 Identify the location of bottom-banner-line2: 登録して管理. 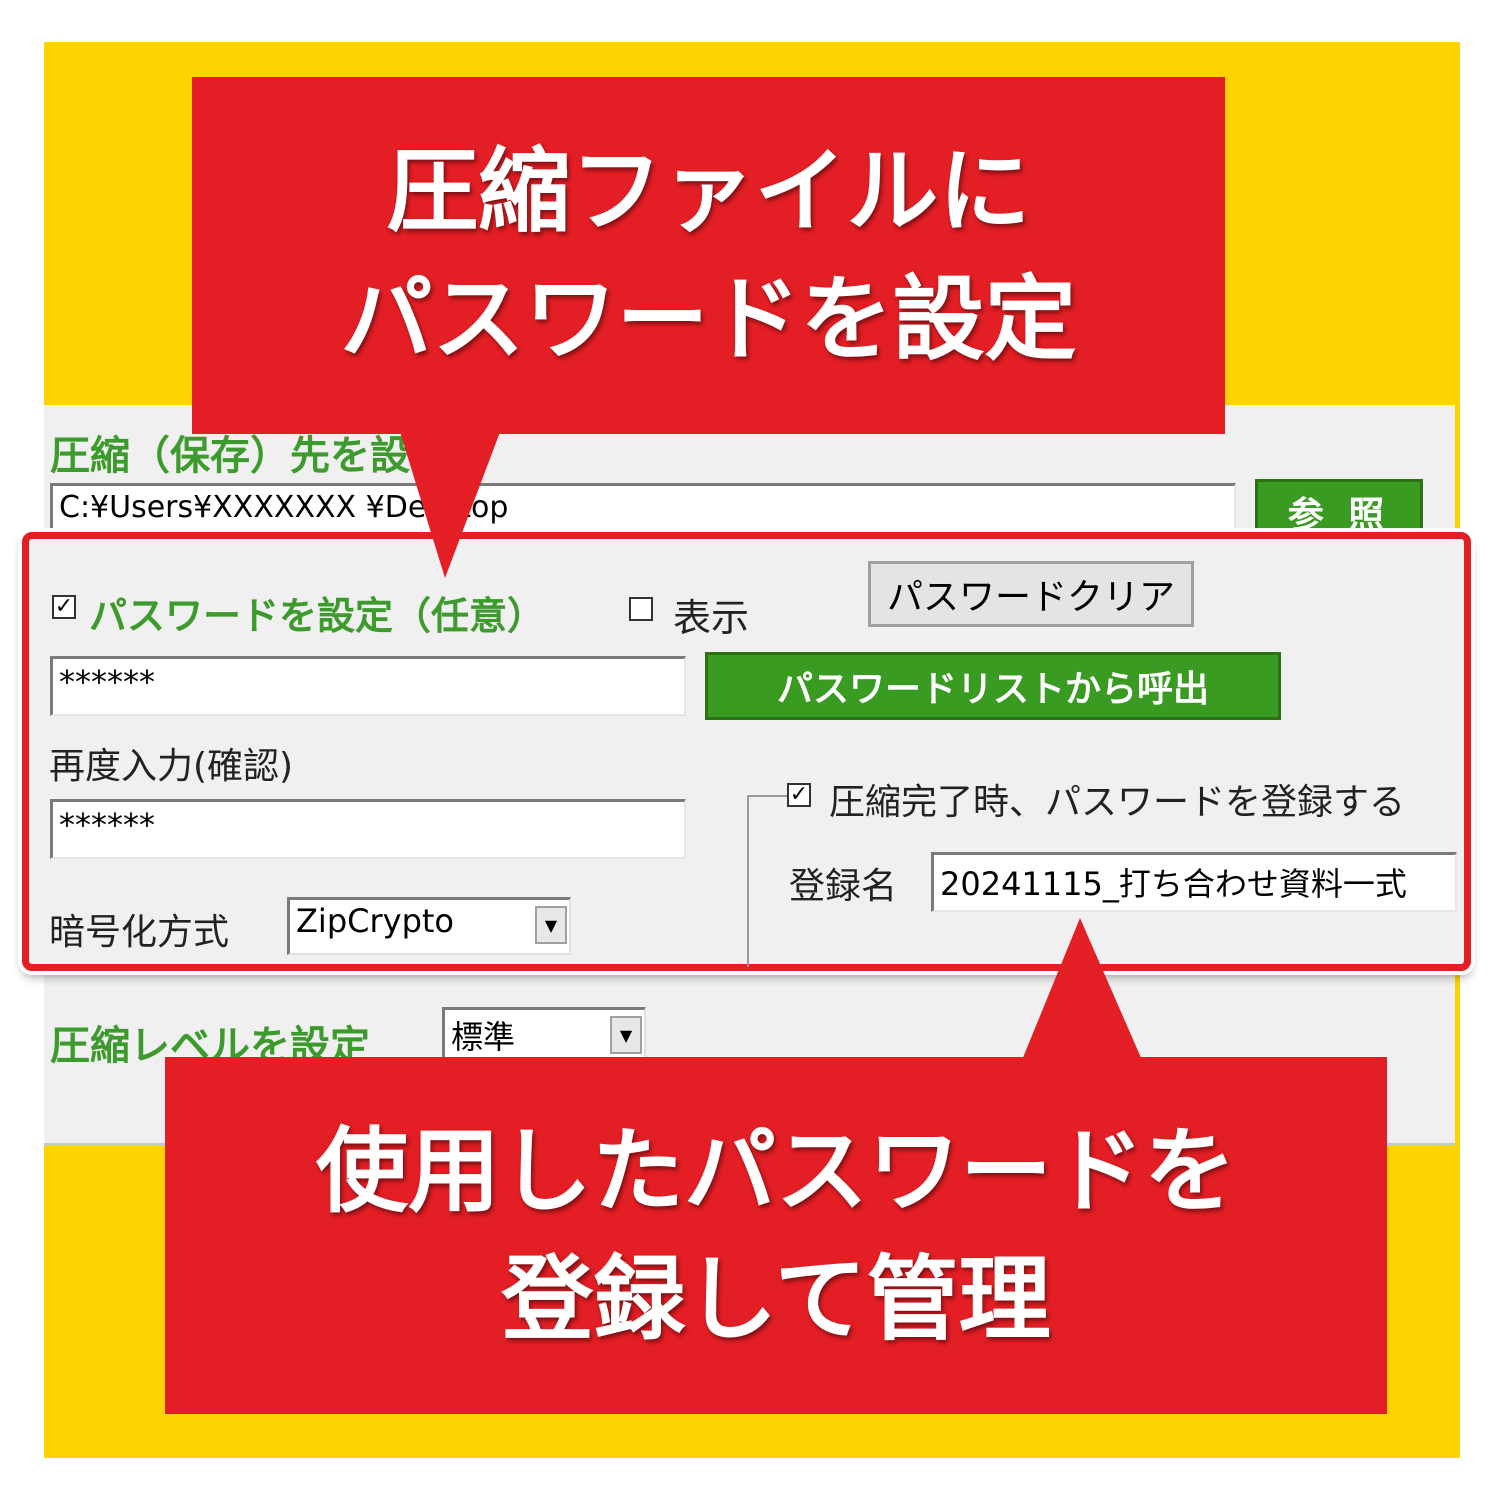
(776, 1299).